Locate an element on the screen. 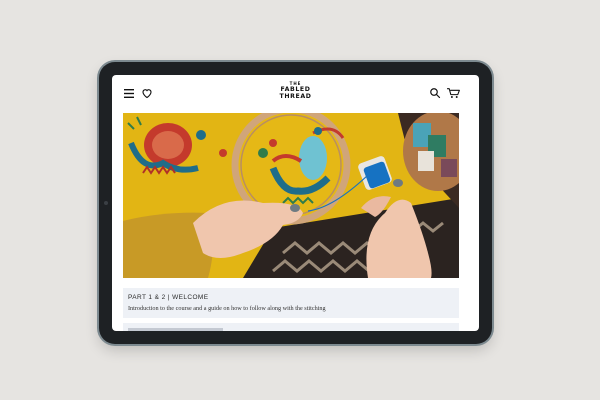  cart-icon is located at coordinates (453, 93).